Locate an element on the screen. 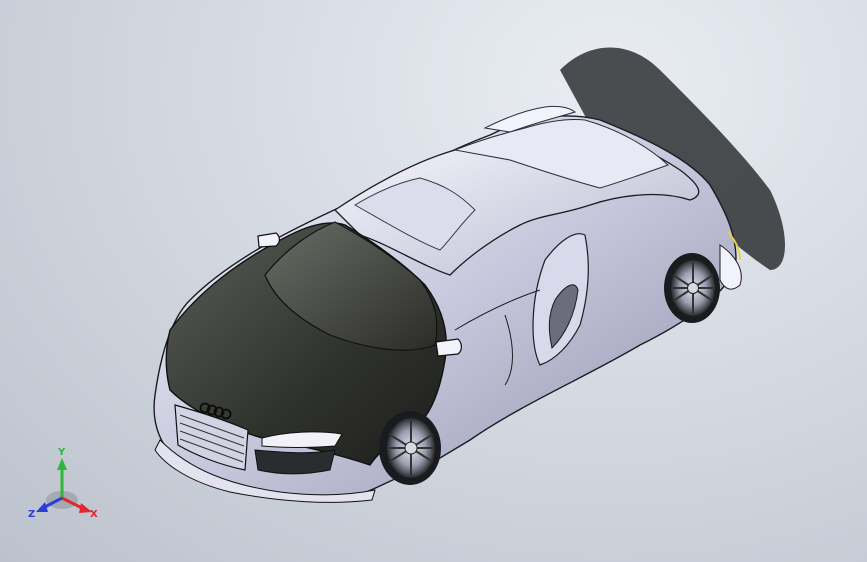 This screenshot has width=867, height=562. triad-x-label: X is located at coordinates (94, 514).